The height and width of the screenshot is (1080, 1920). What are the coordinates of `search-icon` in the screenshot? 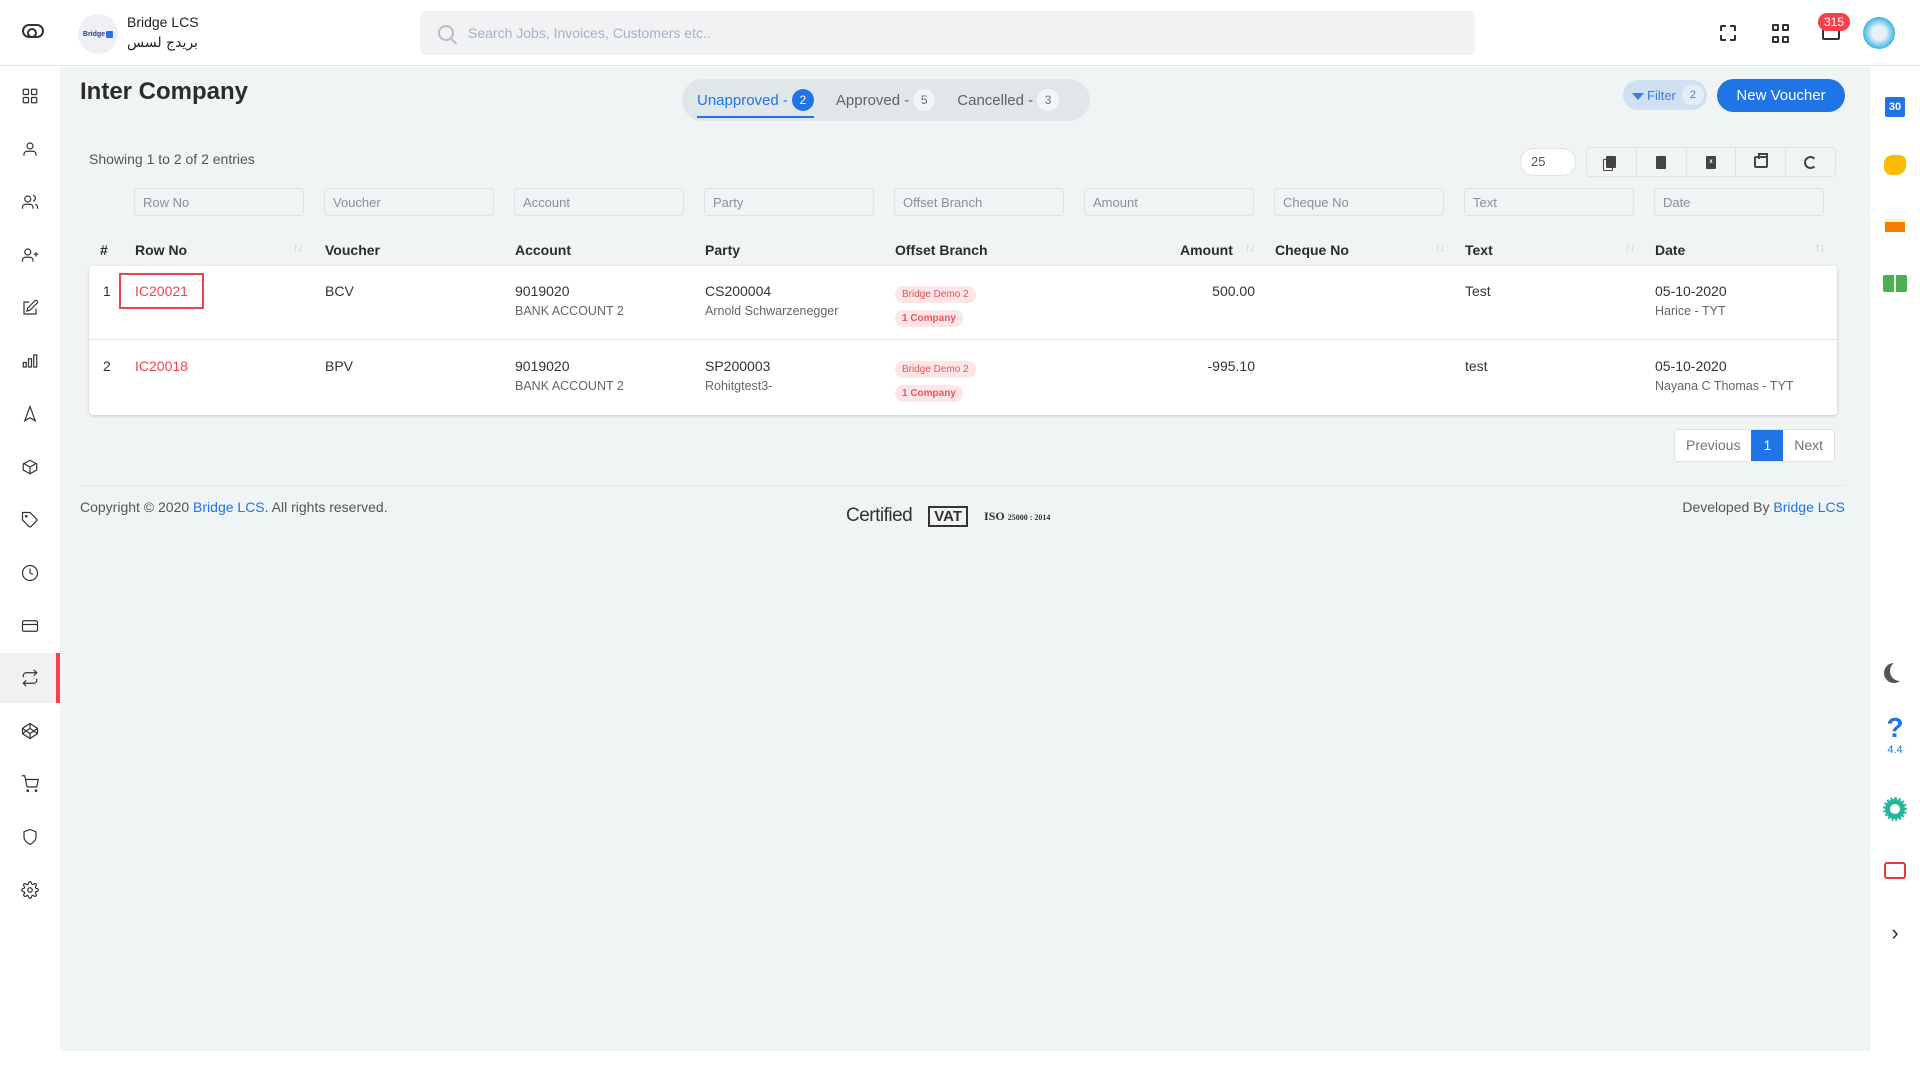 It's located at (446, 33).